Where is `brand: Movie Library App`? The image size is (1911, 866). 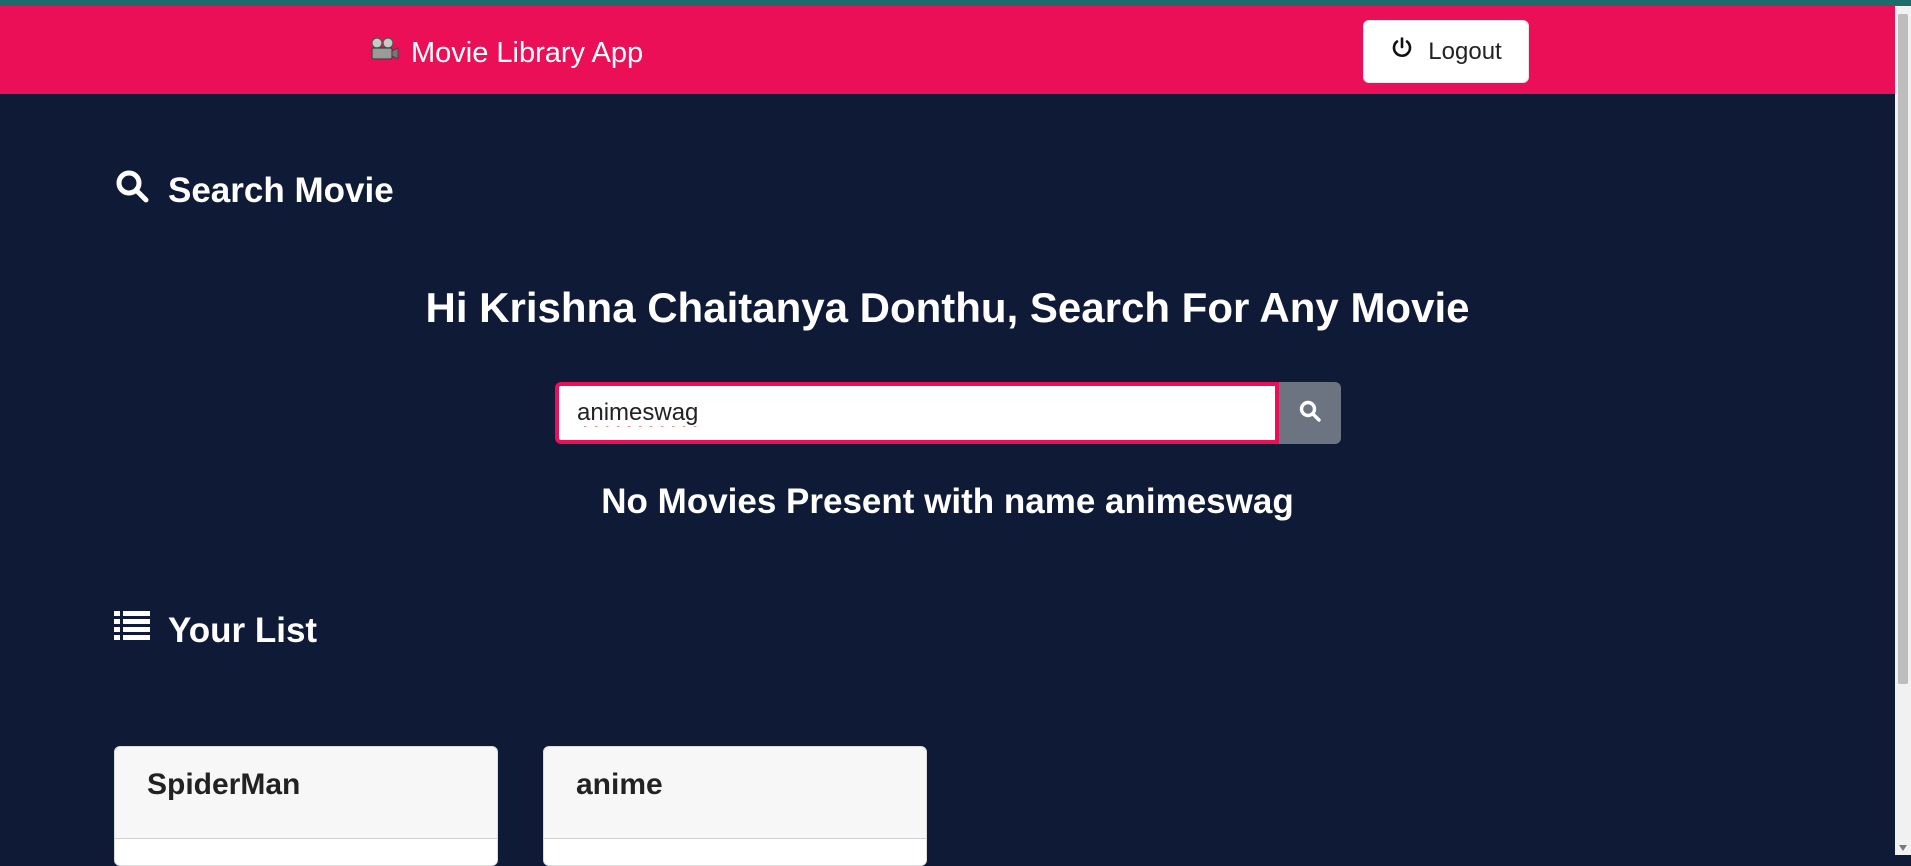 brand: Movie Library App is located at coordinates (506, 53).